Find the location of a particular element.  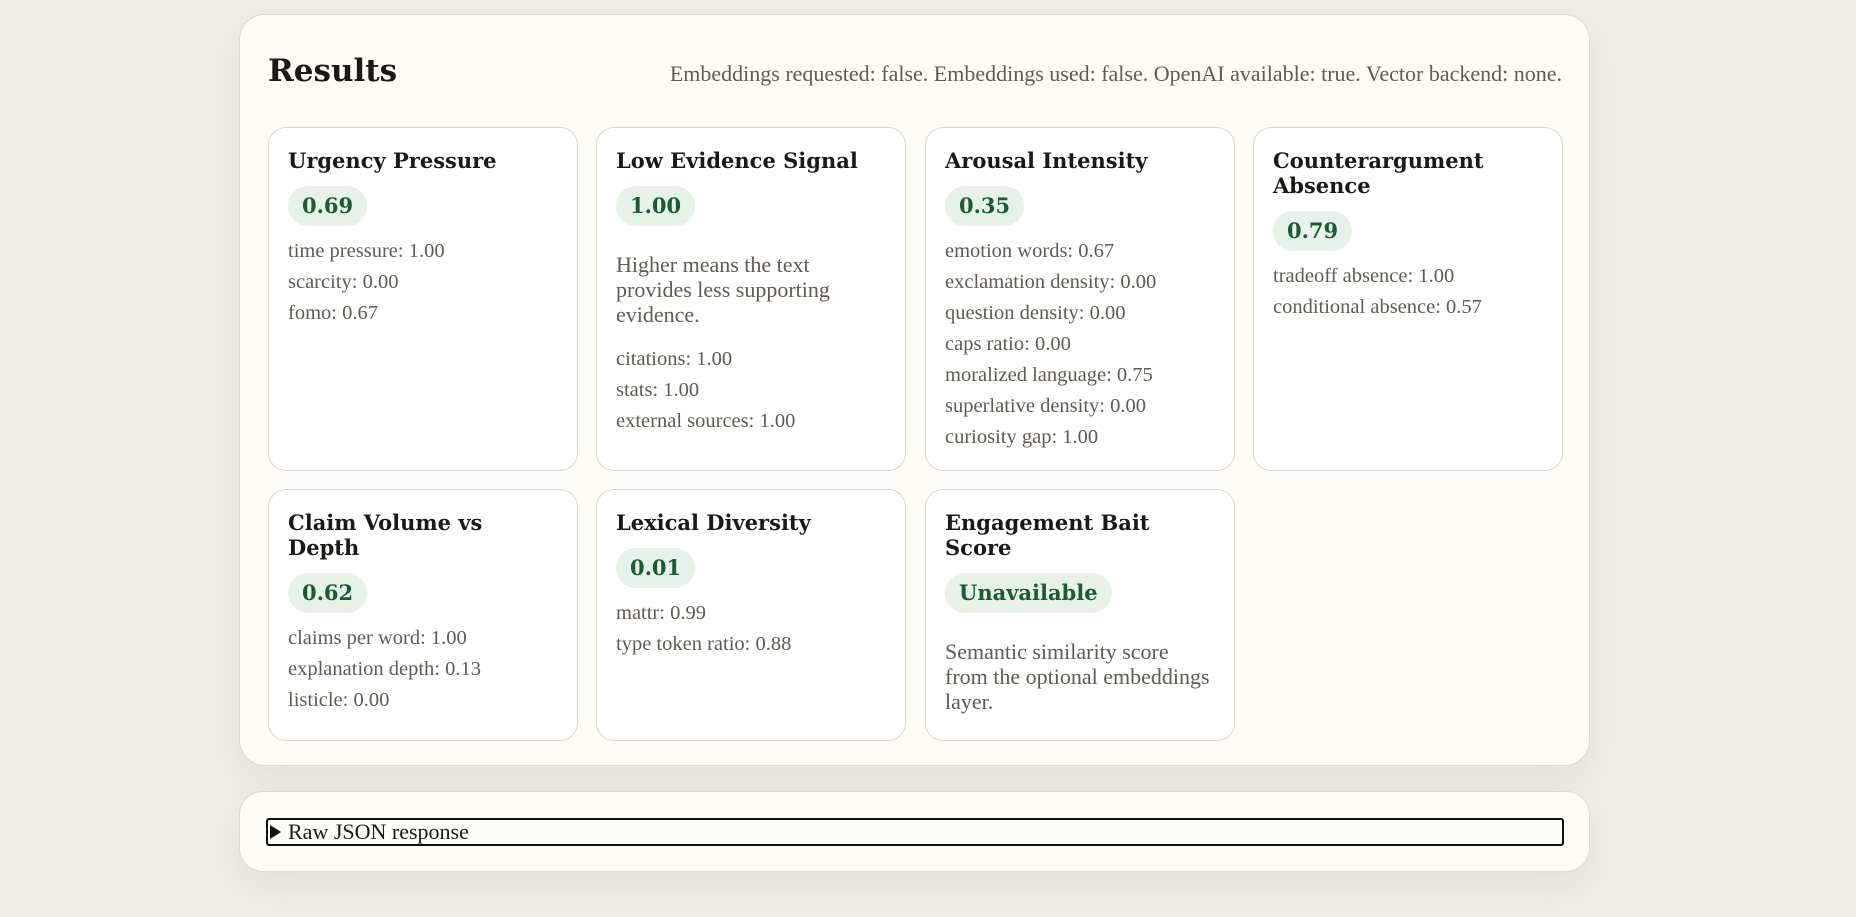

card-title: Lexical Diversity is located at coordinates (713, 522).